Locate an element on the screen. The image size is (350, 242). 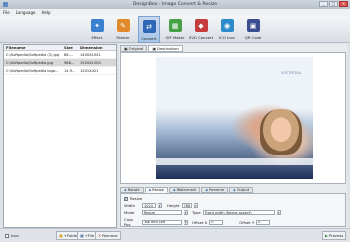
menu-bar: File Language Help is located at coordinates (175, 12).